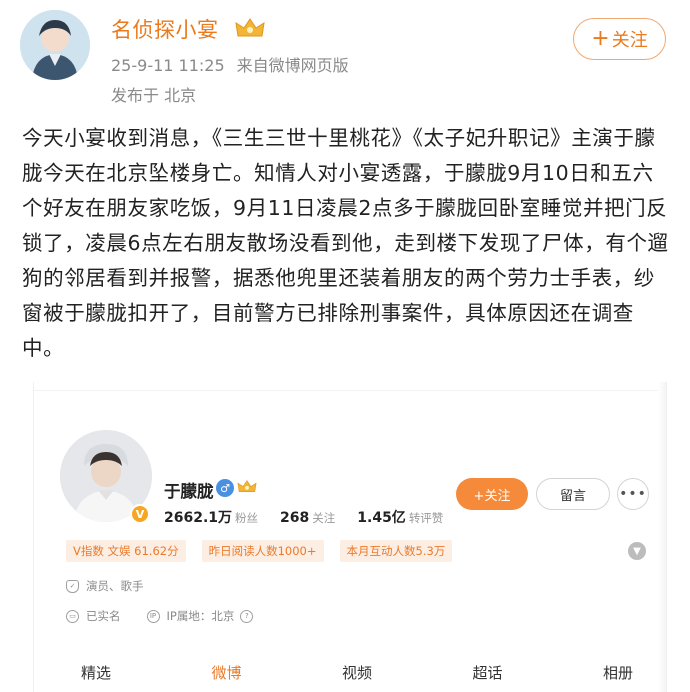  I want to click on post-source: 来自微博网页版, so click(292, 65).